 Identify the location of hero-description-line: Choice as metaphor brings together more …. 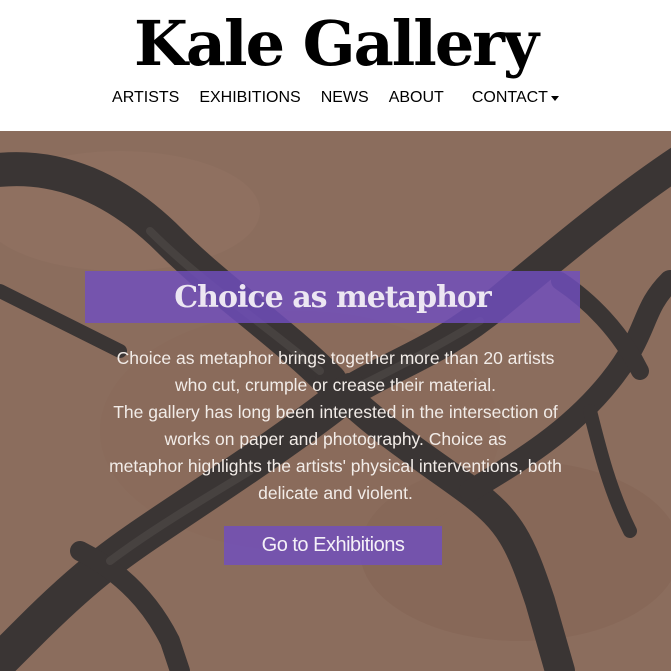
(335, 358).